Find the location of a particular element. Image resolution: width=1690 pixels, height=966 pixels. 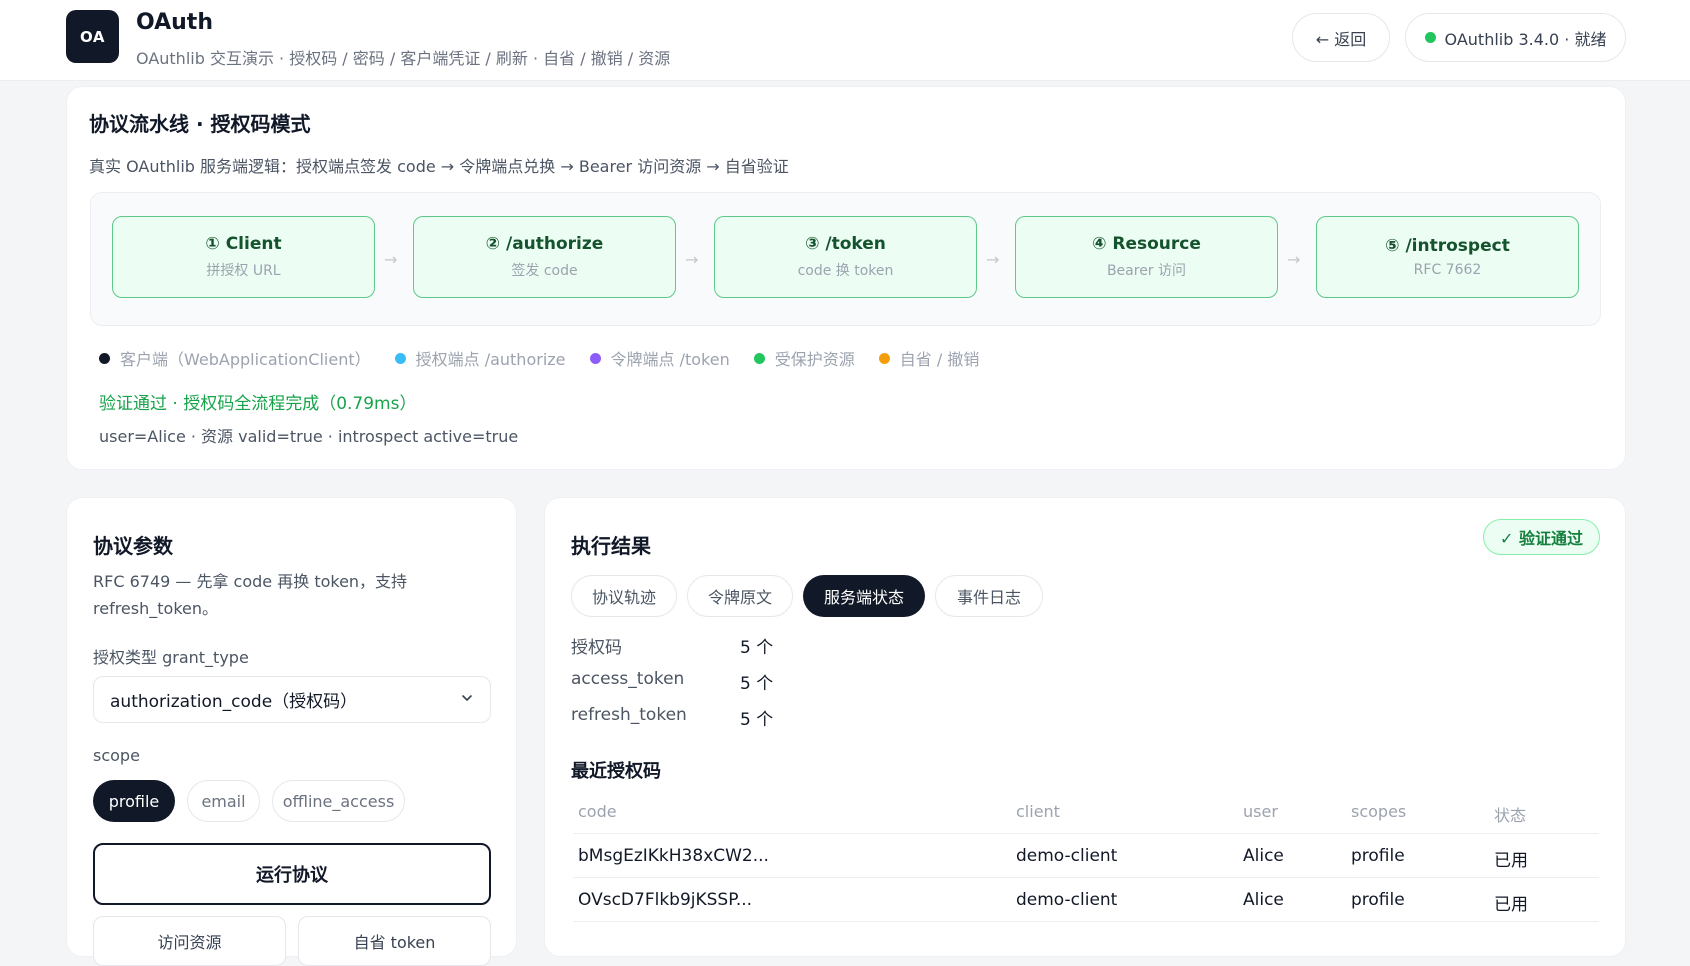

stage-subtitle: 签发 code is located at coordinates (544, 271).